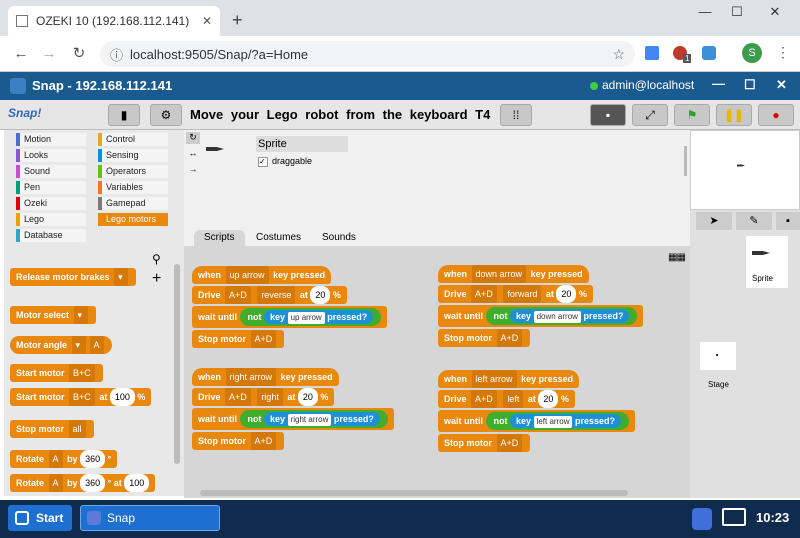 The height and width of the screenshot is (538, 800). What do you see at coordinates (515, 294) in the screenshot?
I see `drive-block-down: Drive A+D forward at 20 %` at bounding box center [515, 294].